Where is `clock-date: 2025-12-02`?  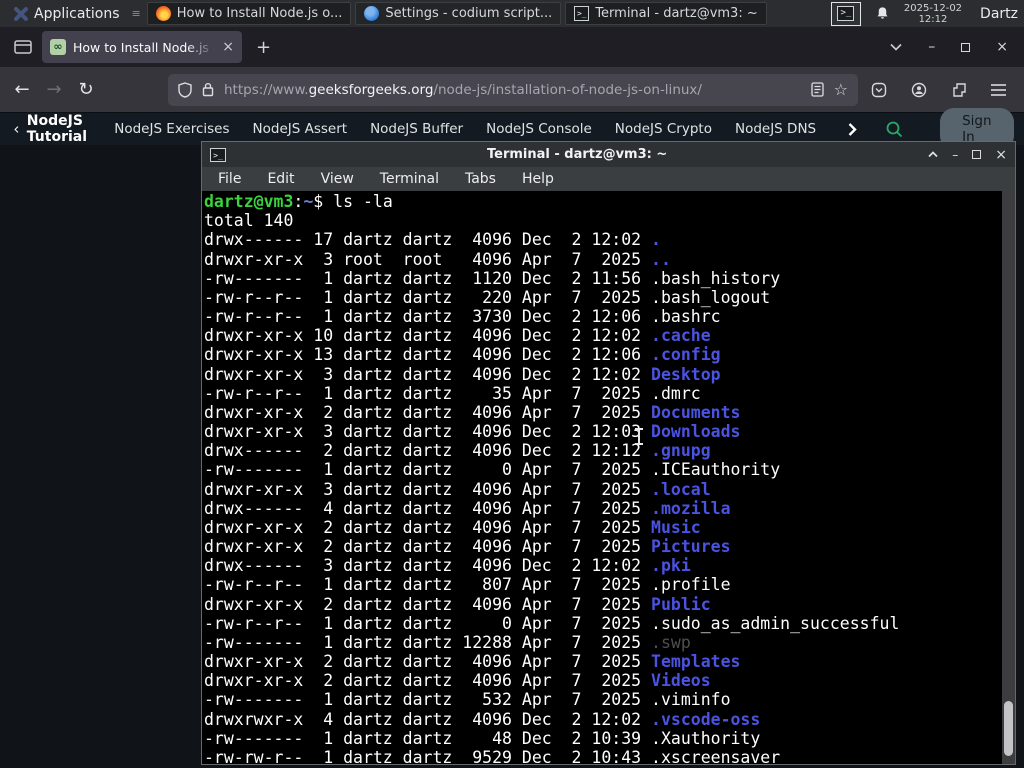
clock-date: 2025-12-02 is located at coordinates (933, 8).